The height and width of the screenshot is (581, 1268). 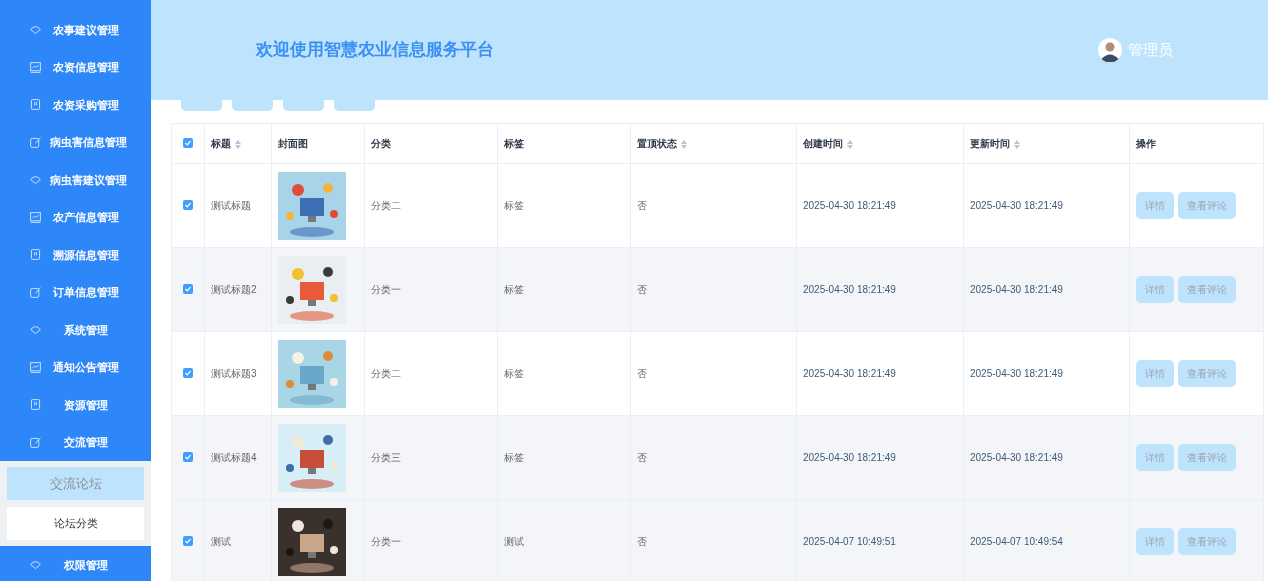 What do you see at coordinates (75, 330) in the screenshot?
I see `sidebar-item: 系统管理` at bounding box center [75, 330].